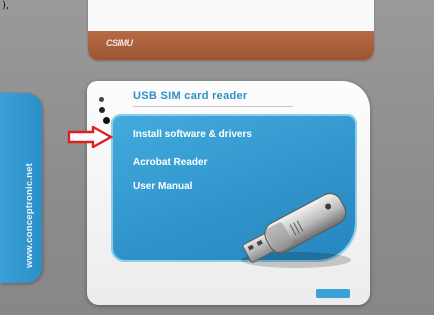 The image size is (434, 315). What do you see at coordinates (21, 188) in the screenshot?
I see `side-tab` at bounding box center [21, 188].